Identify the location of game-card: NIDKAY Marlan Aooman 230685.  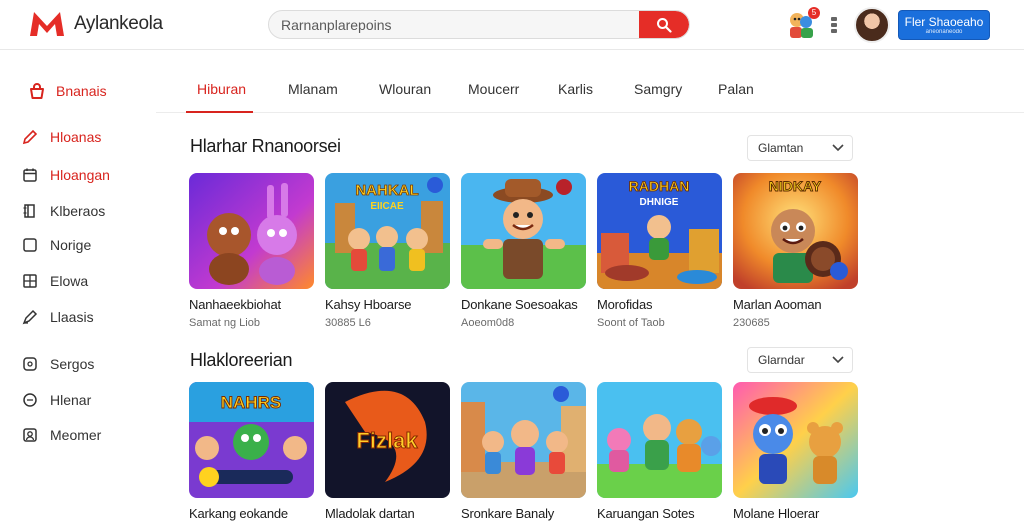
(795, 251).